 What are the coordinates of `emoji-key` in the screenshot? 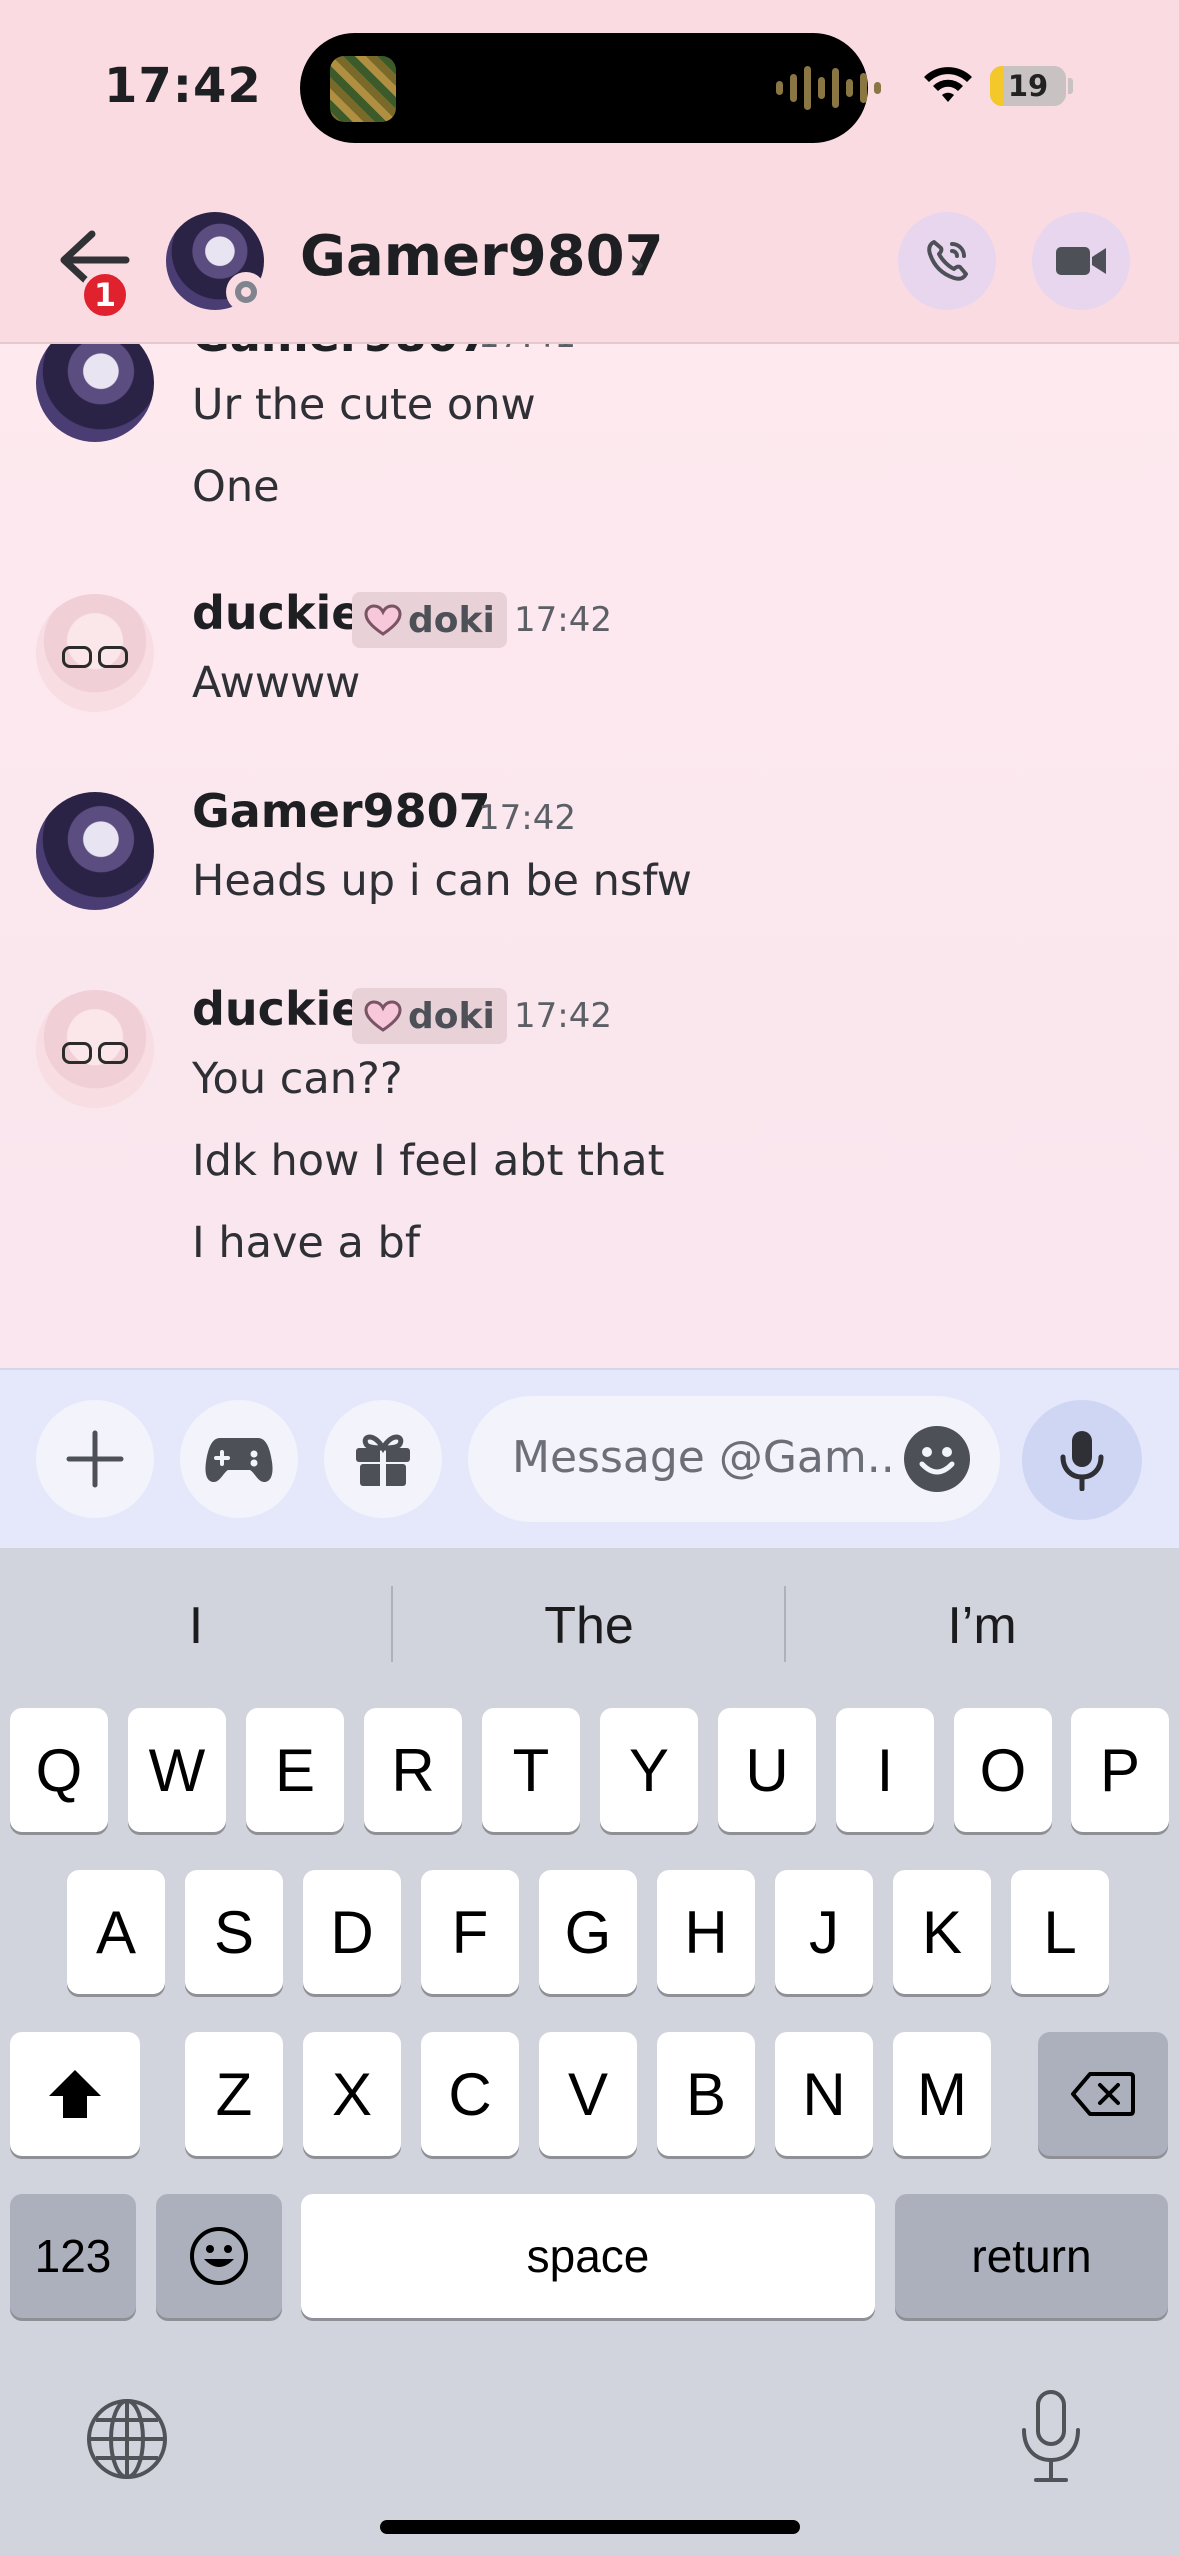 It's located at (219, 2256).